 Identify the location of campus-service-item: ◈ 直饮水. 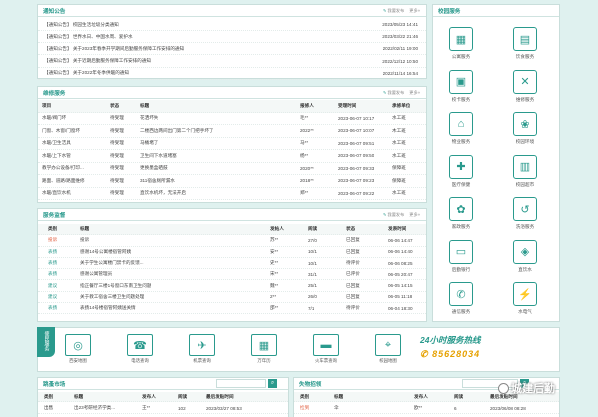
(525, 256).